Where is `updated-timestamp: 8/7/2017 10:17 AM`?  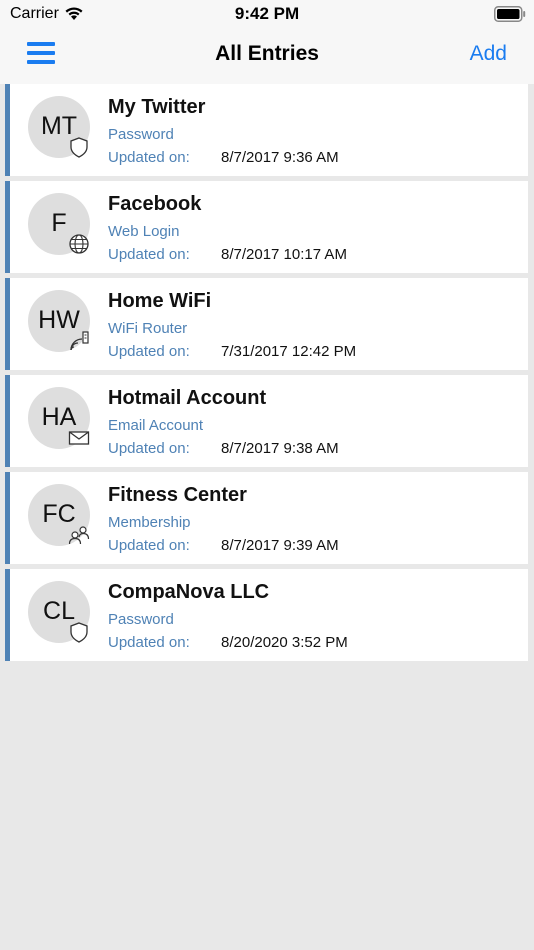 updated-timestamp: 8/7/2017 10:17 AM is located at coordinates (284, 254).